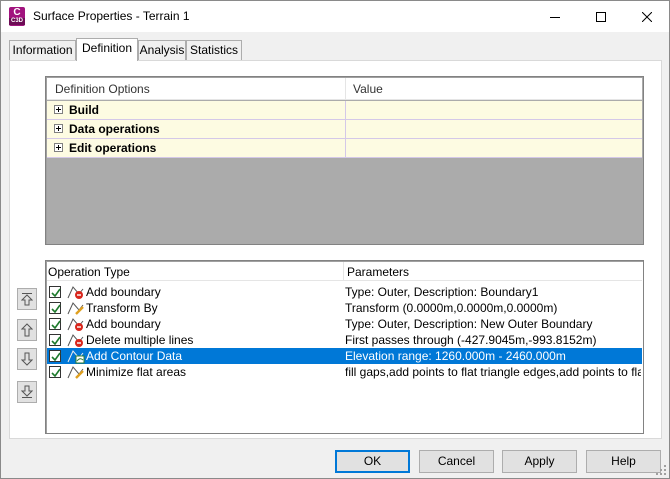 This screenshot has height=479, width=670. I want to click on column-header-value: Value, so click(368, 89).